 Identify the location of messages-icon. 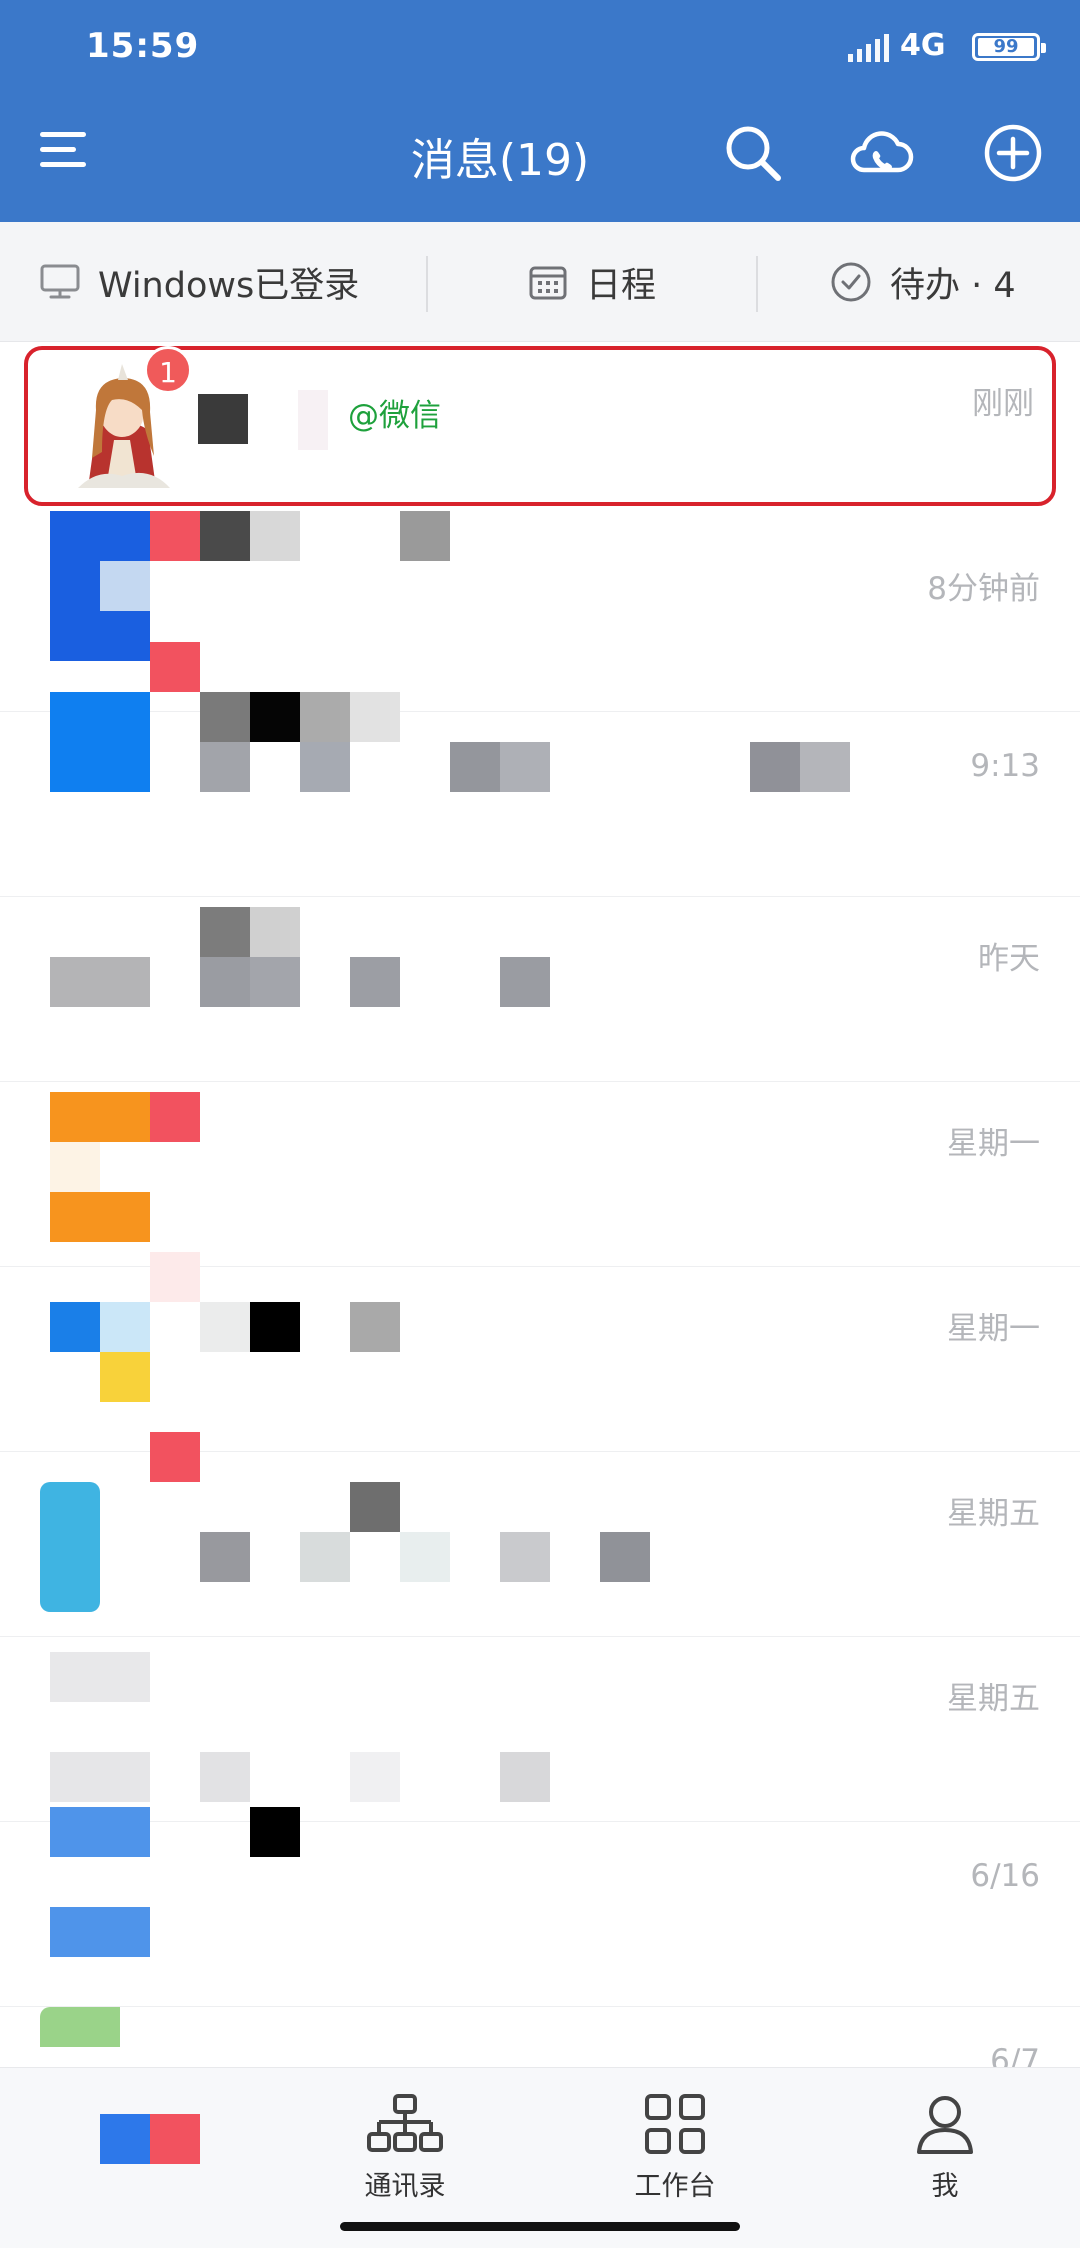
(150, 2139).